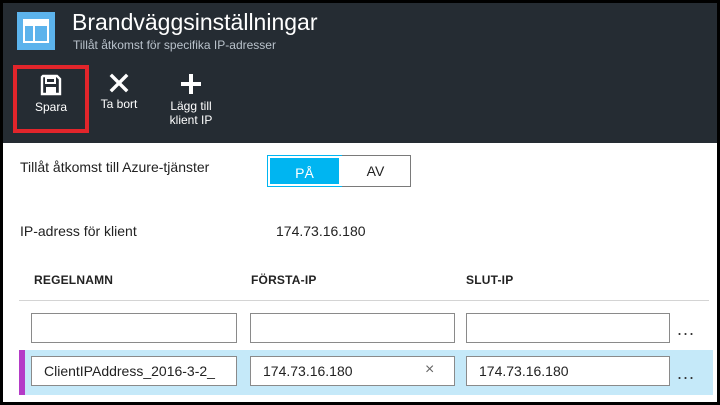 The height and width of the screenshot is (405, 720). I want to click on delete-button: Ta bort, so click(119, 99).